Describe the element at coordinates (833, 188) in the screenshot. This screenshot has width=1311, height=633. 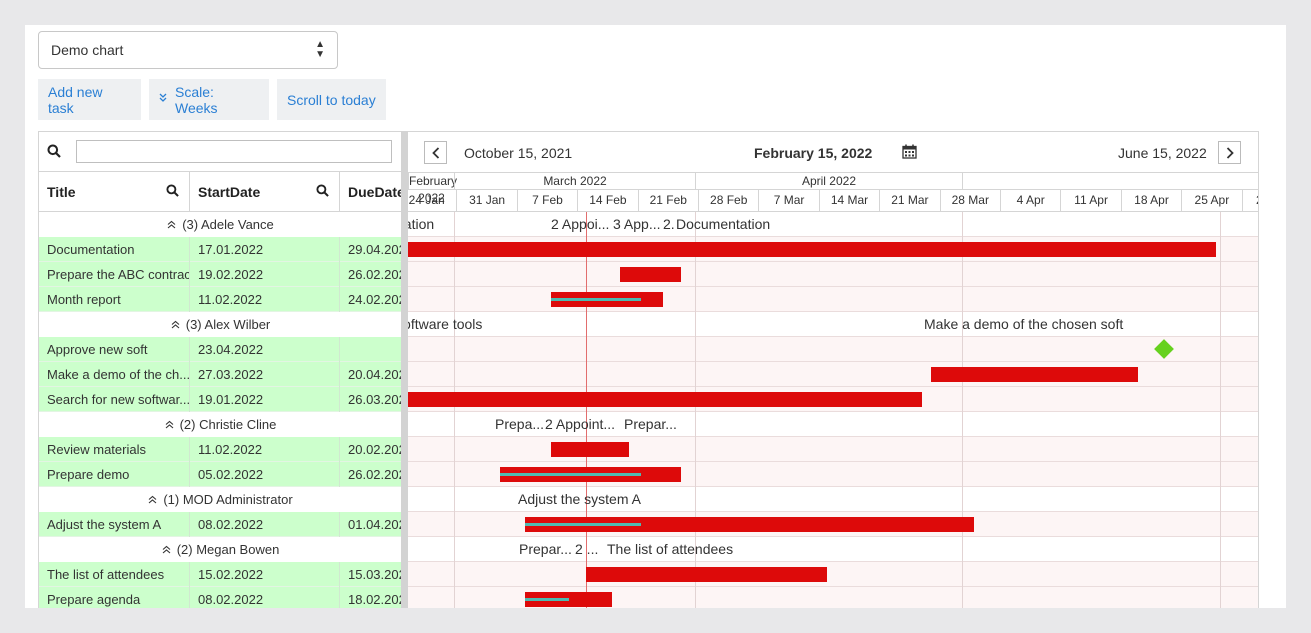
I see `month-scale: February 2022 March 2022 April 2022` at that location.